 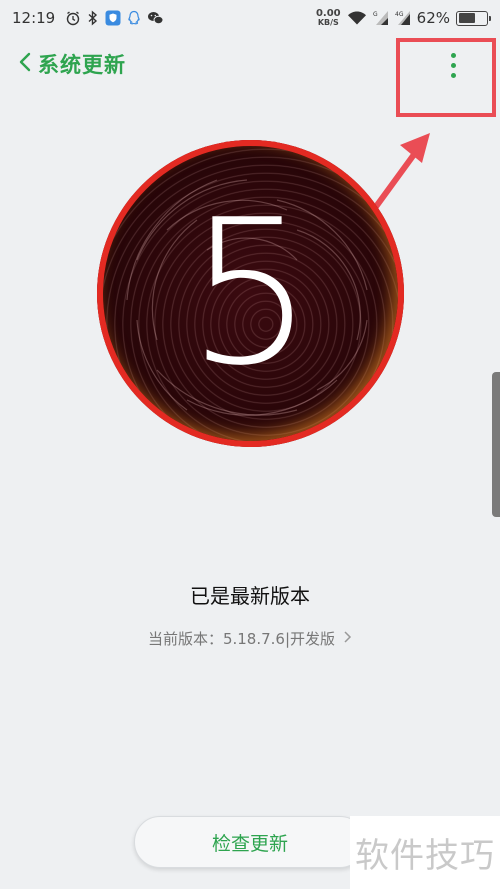 What do you see at coordinates (473, 18) in the screenshot?
I see `battery-icon` at bounding box center [473, 18].